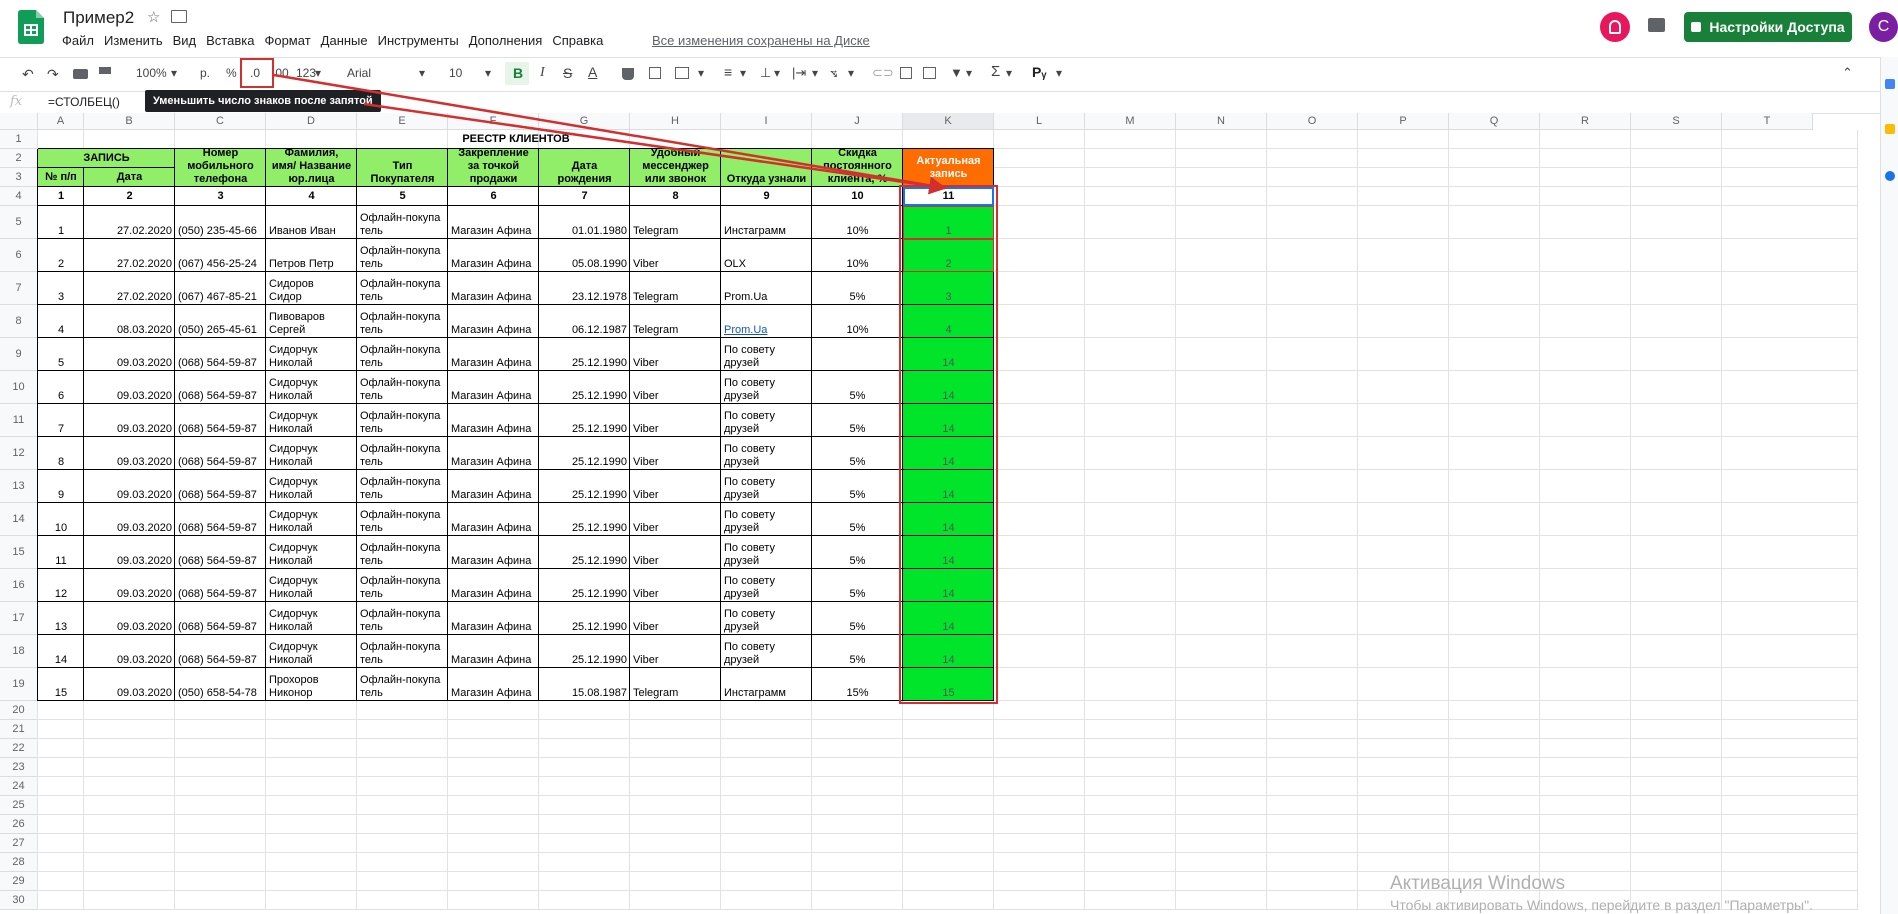  Describe the element at coordinates (129, 121) in the screenshot. I see `column-header-b: B` at that location.